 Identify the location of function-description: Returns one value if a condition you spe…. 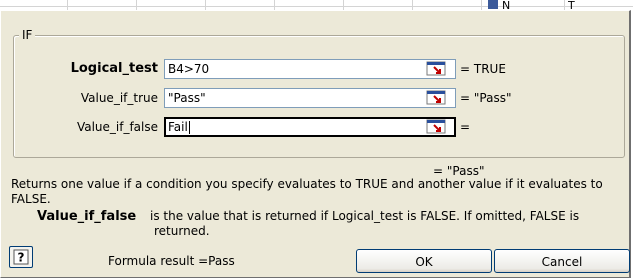
(307, 191).